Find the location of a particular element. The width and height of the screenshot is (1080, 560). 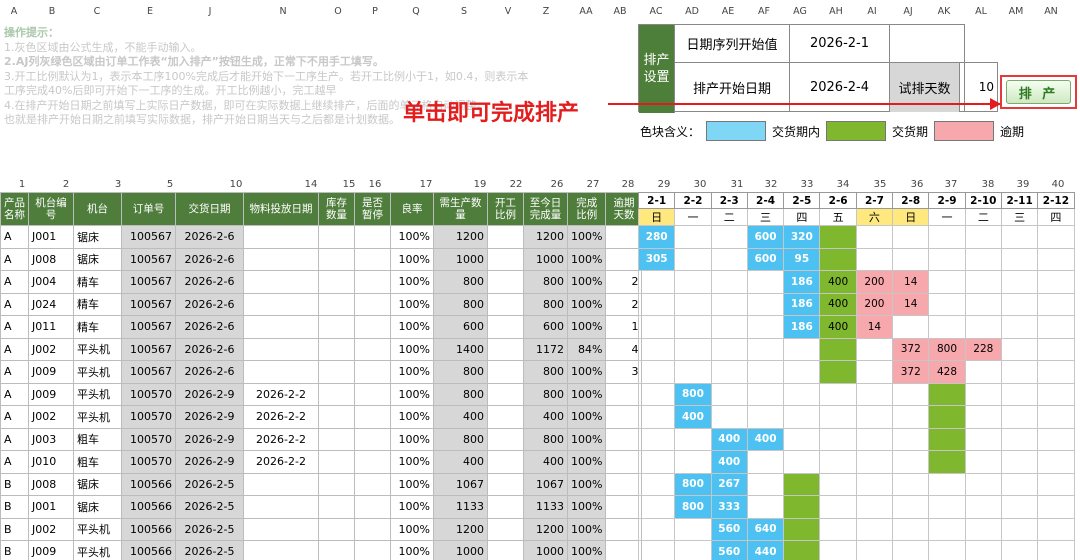

schedule-cell: 440 is located at coordinates (765, 550).